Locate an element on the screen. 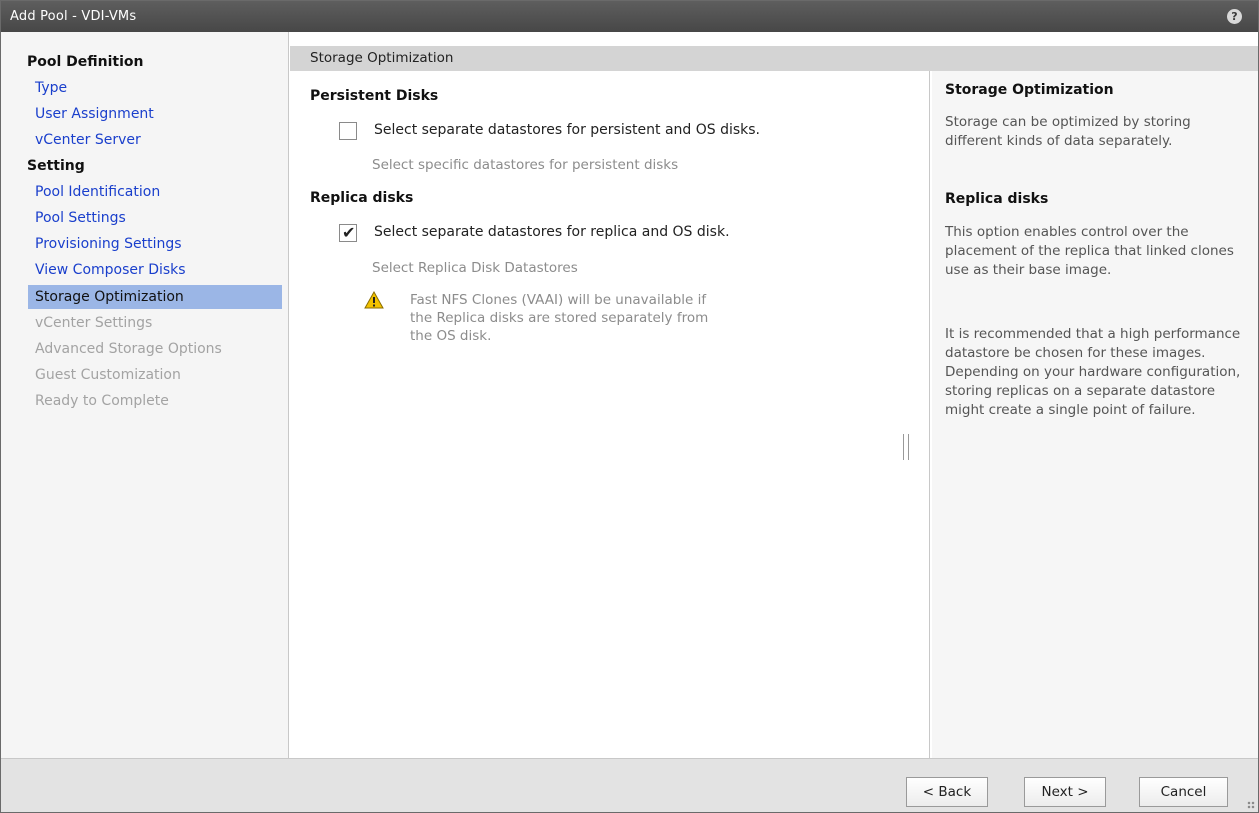  sidebar-item-storage-optimization: Storage Optimization is located at coordinates (155, 297).